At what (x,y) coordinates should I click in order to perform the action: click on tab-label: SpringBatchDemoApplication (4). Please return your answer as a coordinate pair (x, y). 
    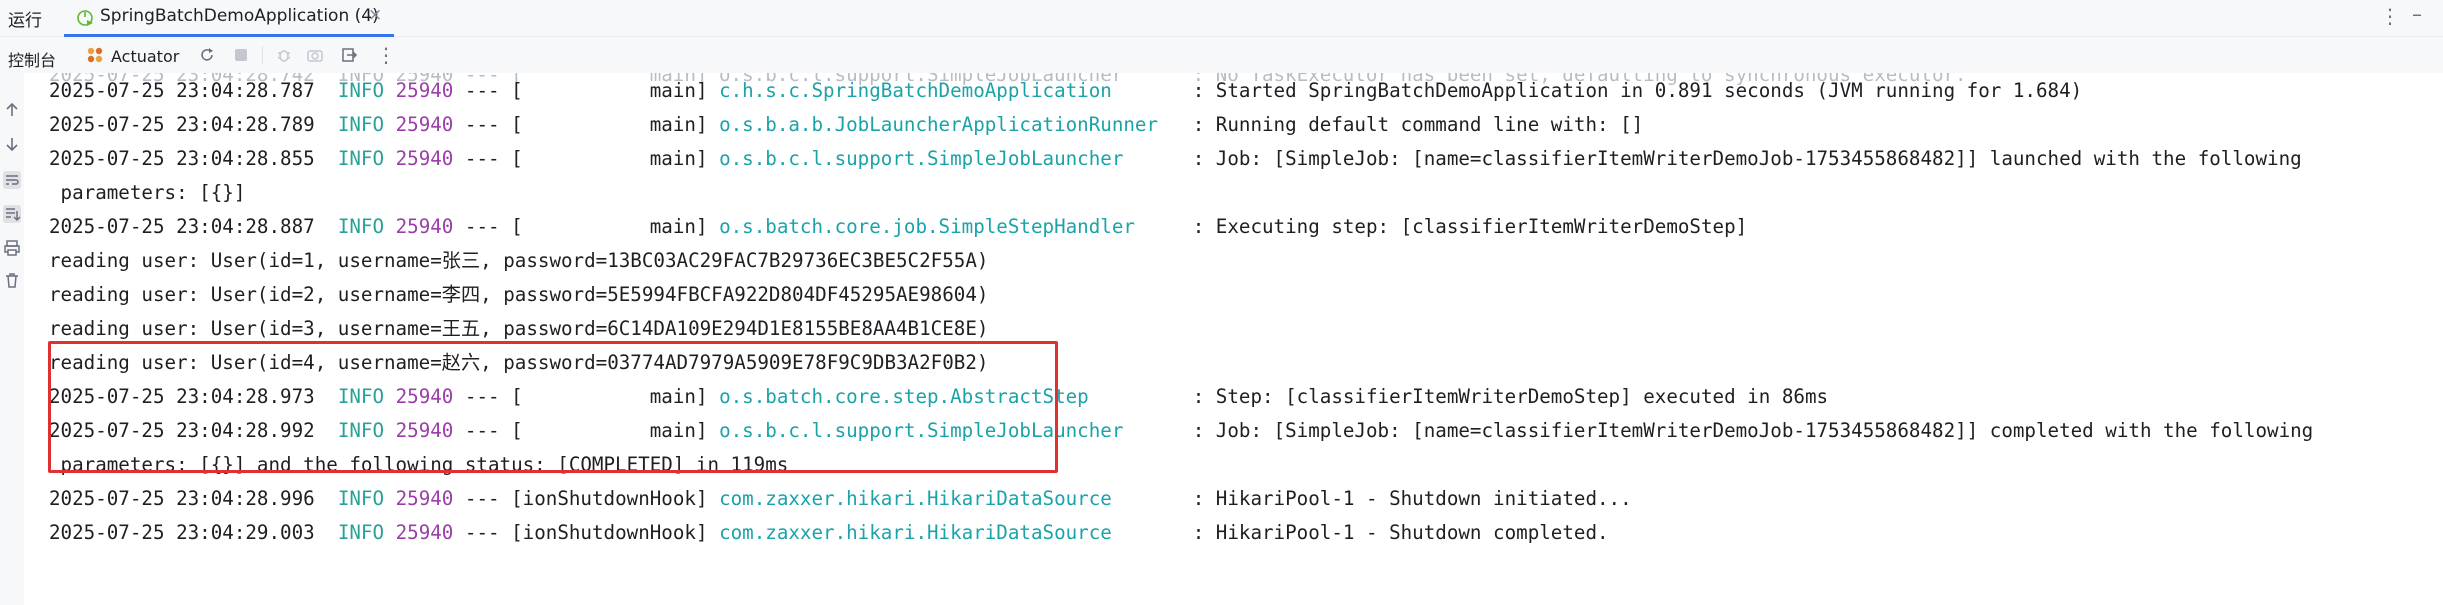
    Looking at the image, I should click on (239, 16).